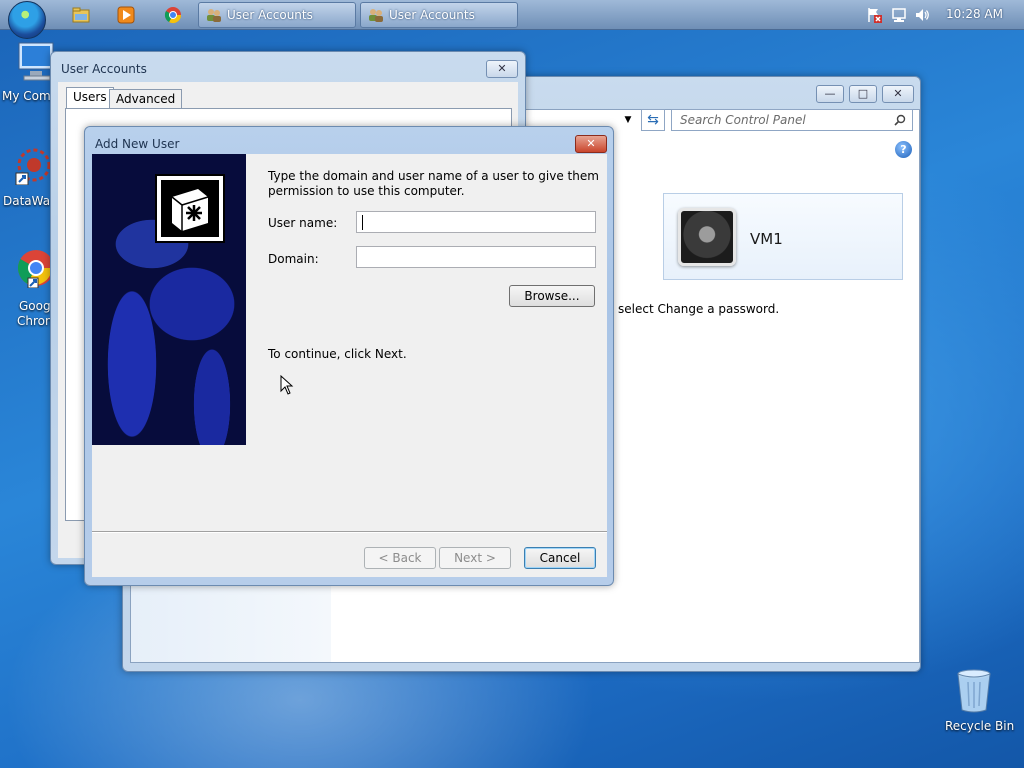 The height and width of the screenshot is (768, 1024). What do you see at coordinates (707, 237) in the screenshot?
I see `turntable-avatar-icon` at bounding box center [707, 237].